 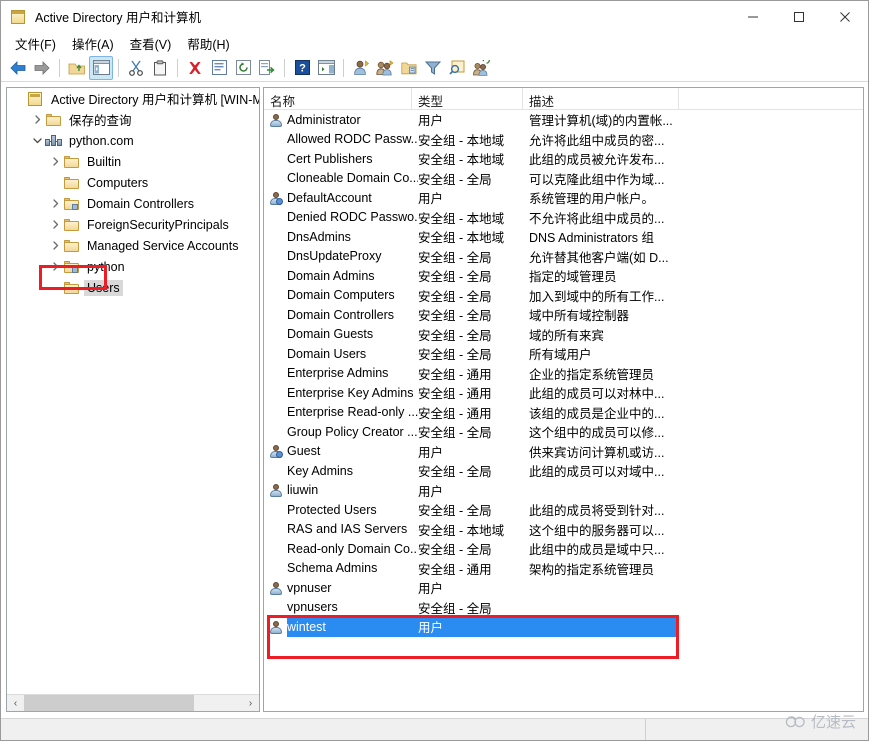 What do you see at coordinates (563, 627) in the screenshot?
I see `table-row: wintest 用户` at bounding box center [563, 627].